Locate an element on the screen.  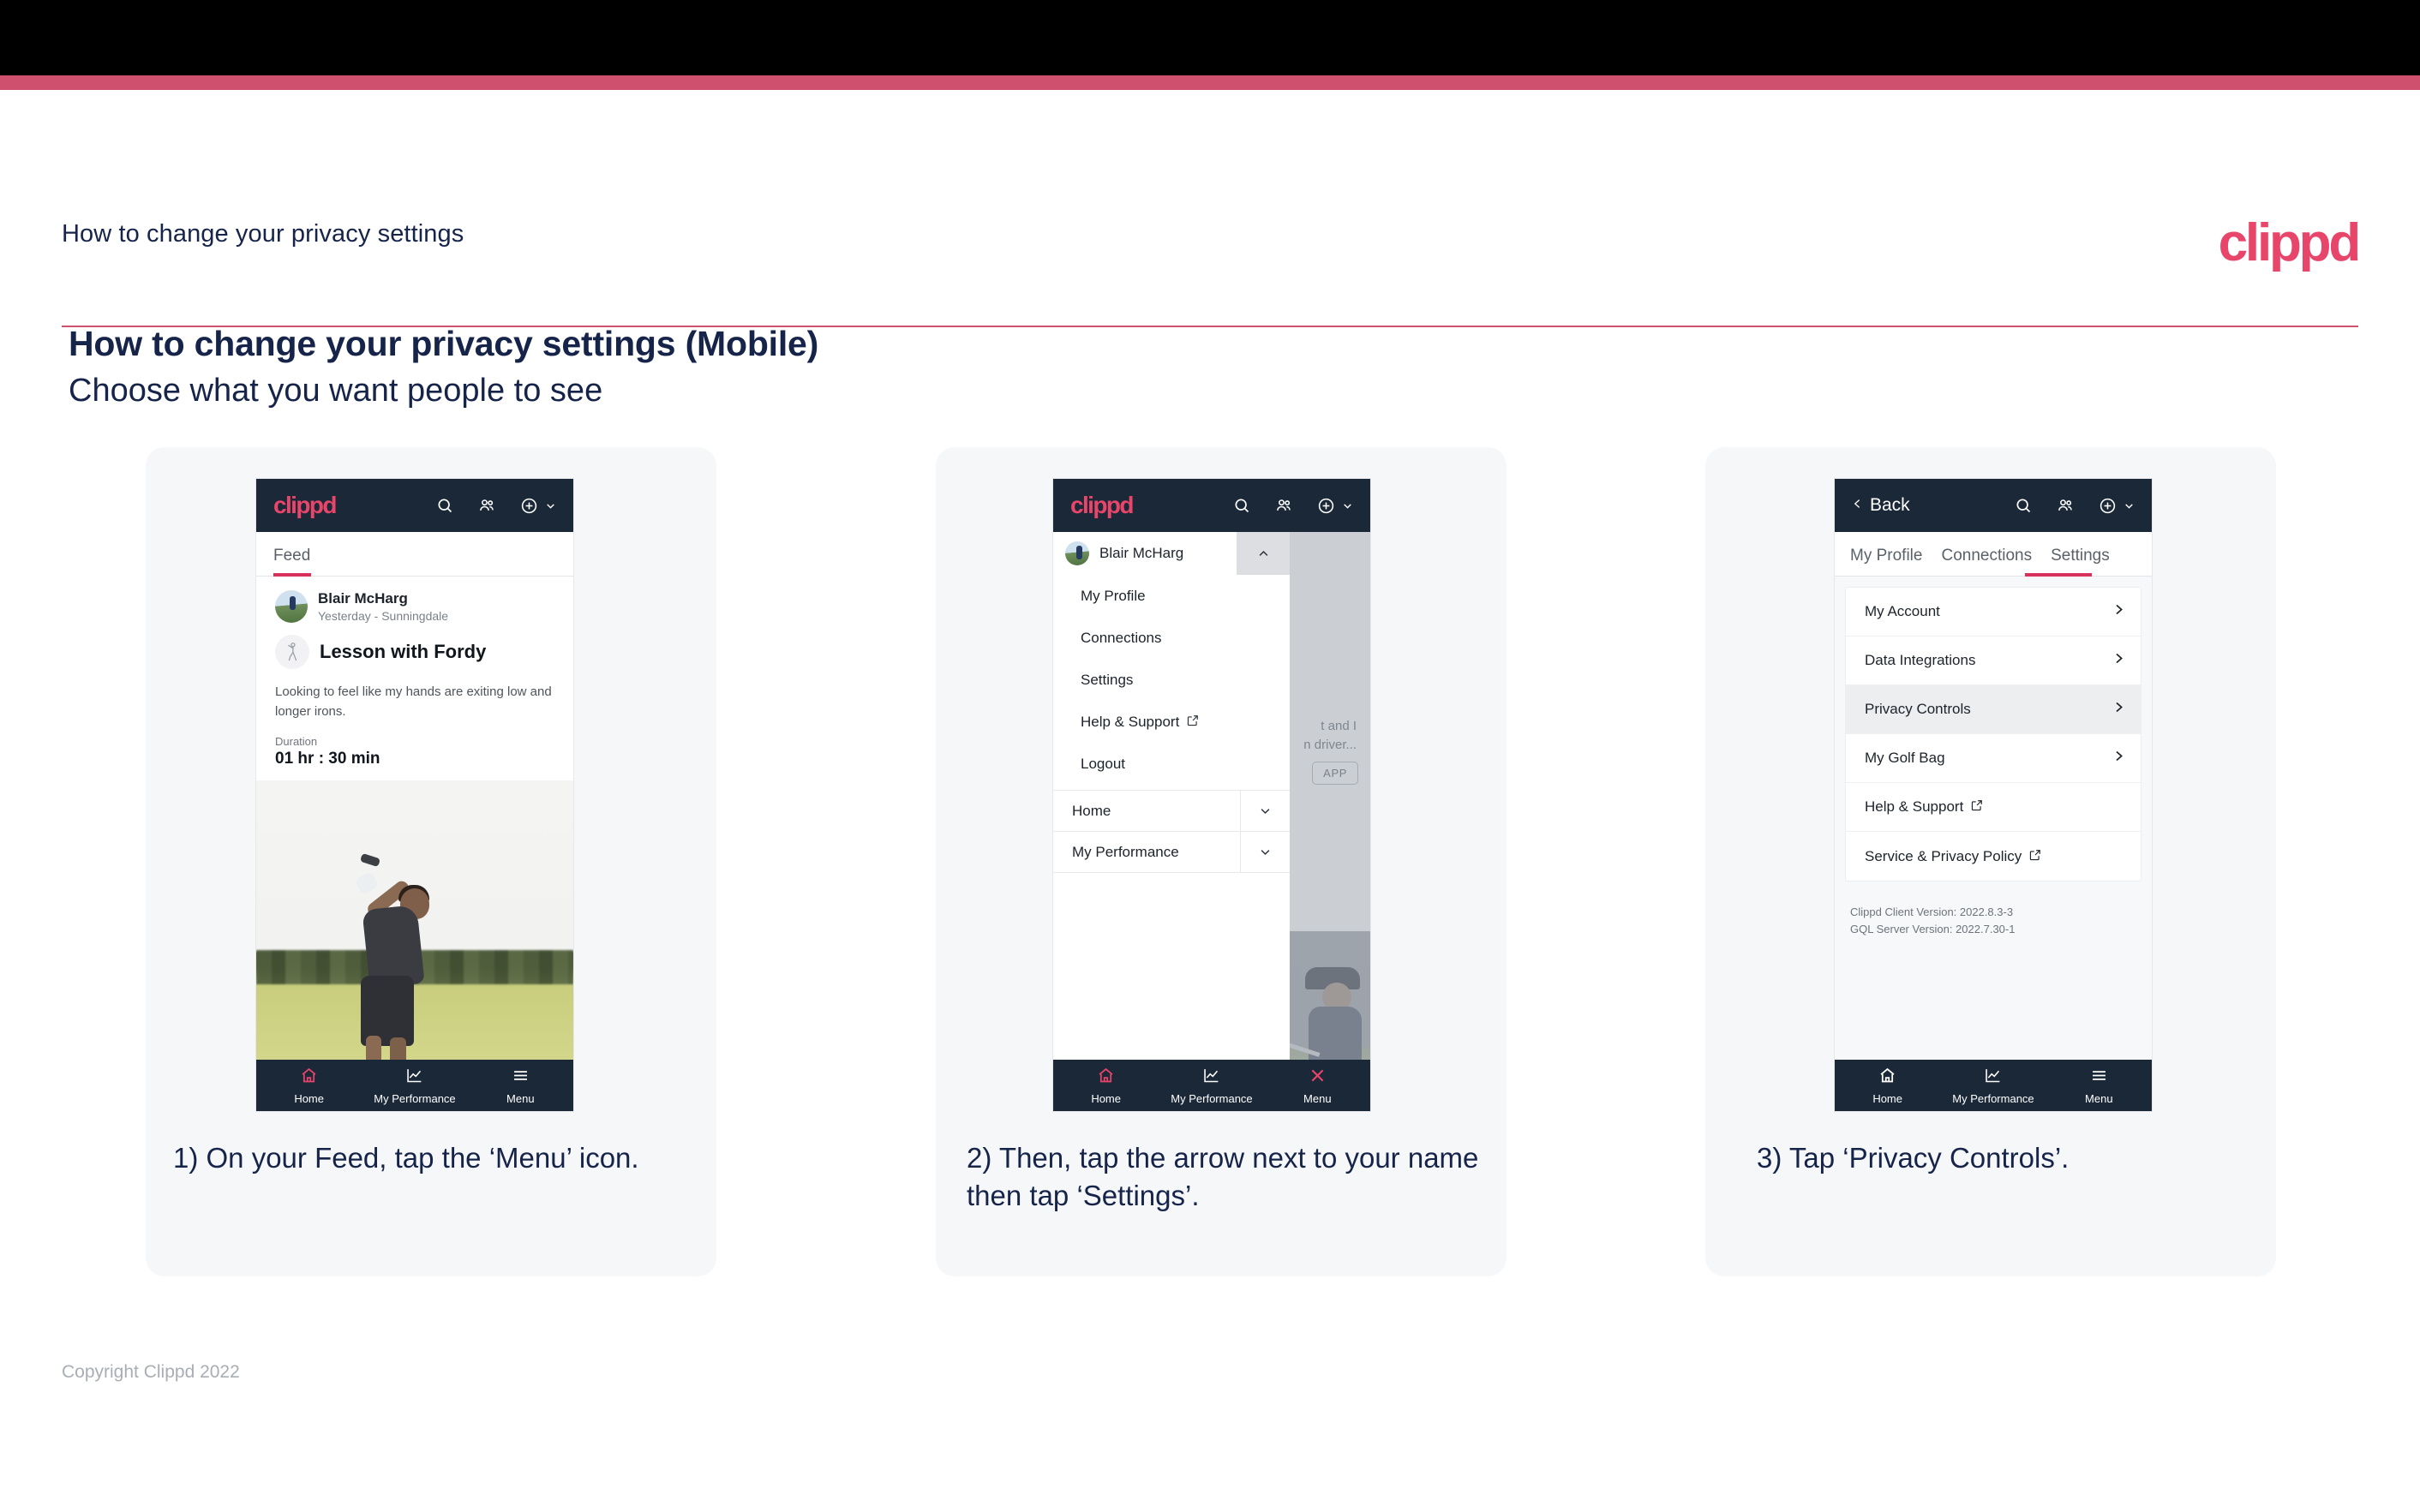
drawer-item-my-profile: My Profile is located at coordinates (1171, 596).